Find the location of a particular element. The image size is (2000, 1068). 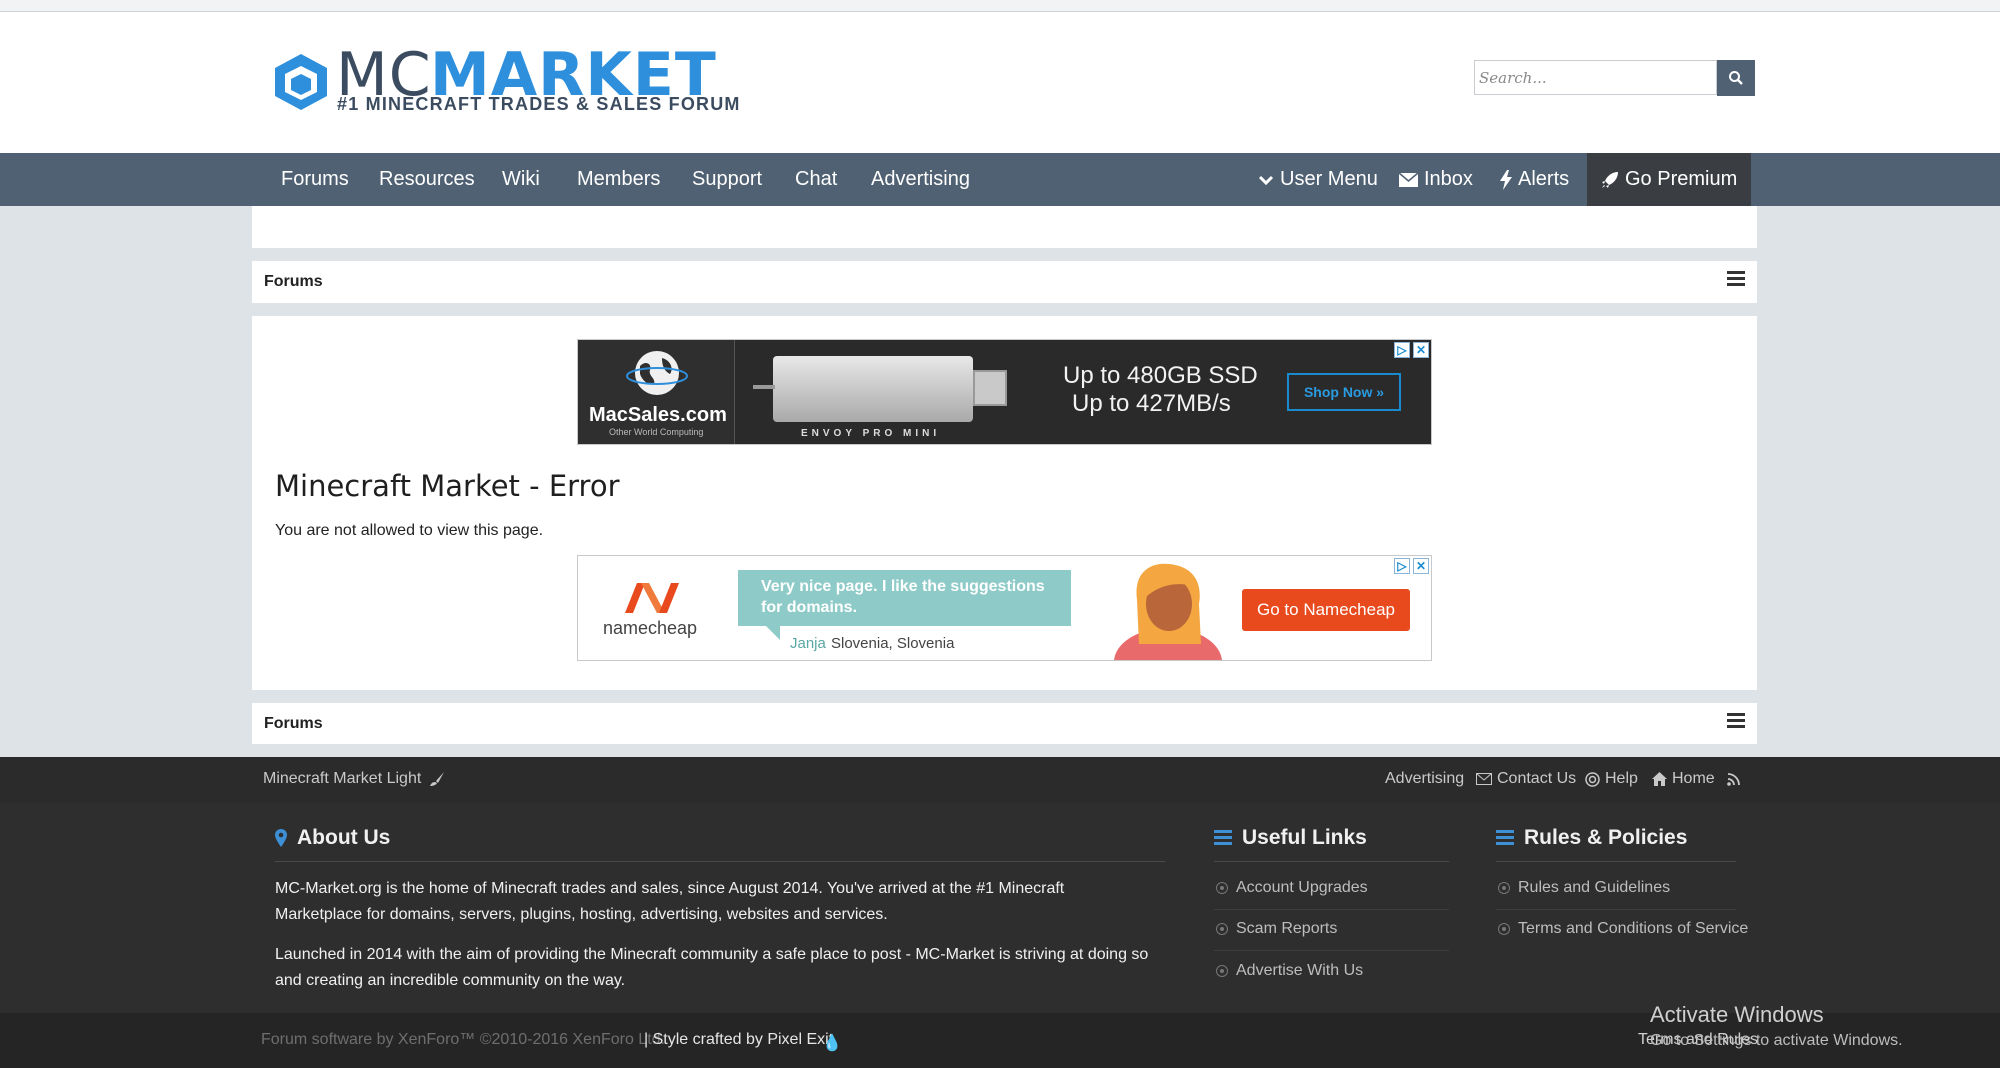

link-label: Terms and Conditions of Service is located at coordinates (1633, 928).